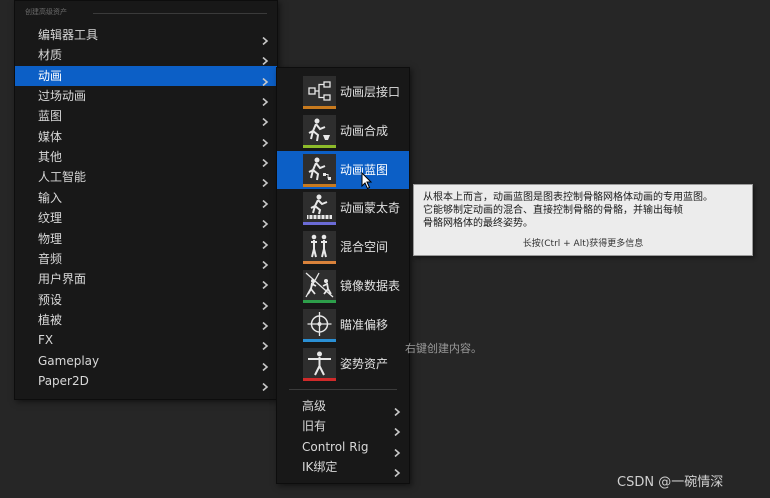 The height and width of the screenshot is (498, 770). Describe the element at coordinates (50, 218) in the screenshot. I see `menu-item-label: 纹理` at that location.